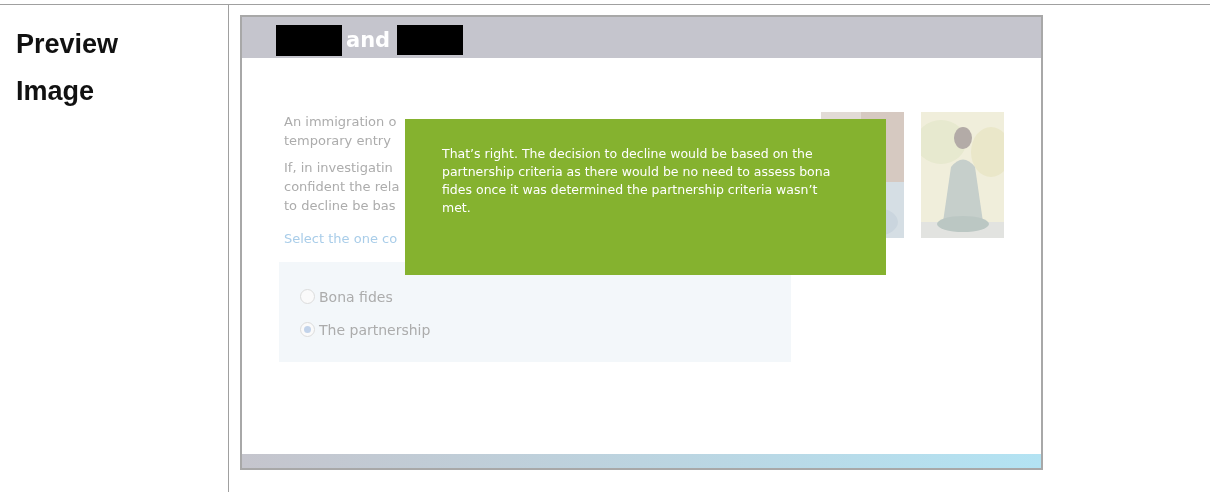 The image size is (1210, 492). Describe the element at coordinates (68, 68) in the screenshot. I see `row-label: Preview Image` at that location.